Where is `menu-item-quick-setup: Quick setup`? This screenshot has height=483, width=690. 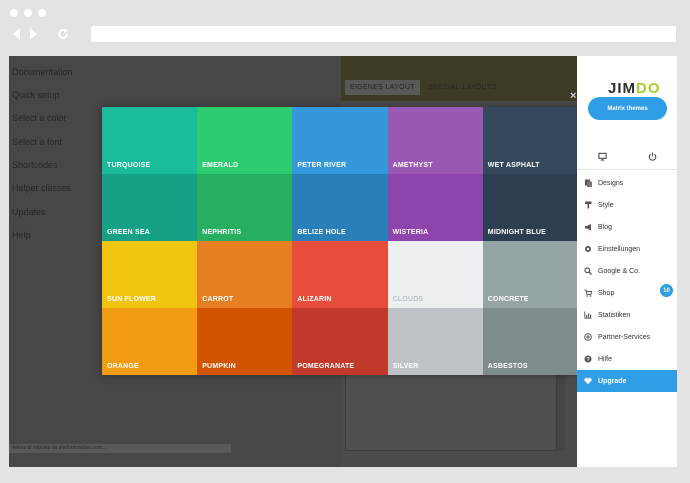 menu-item-quick-setup: Quick setup is located at coordinates (36, 95).